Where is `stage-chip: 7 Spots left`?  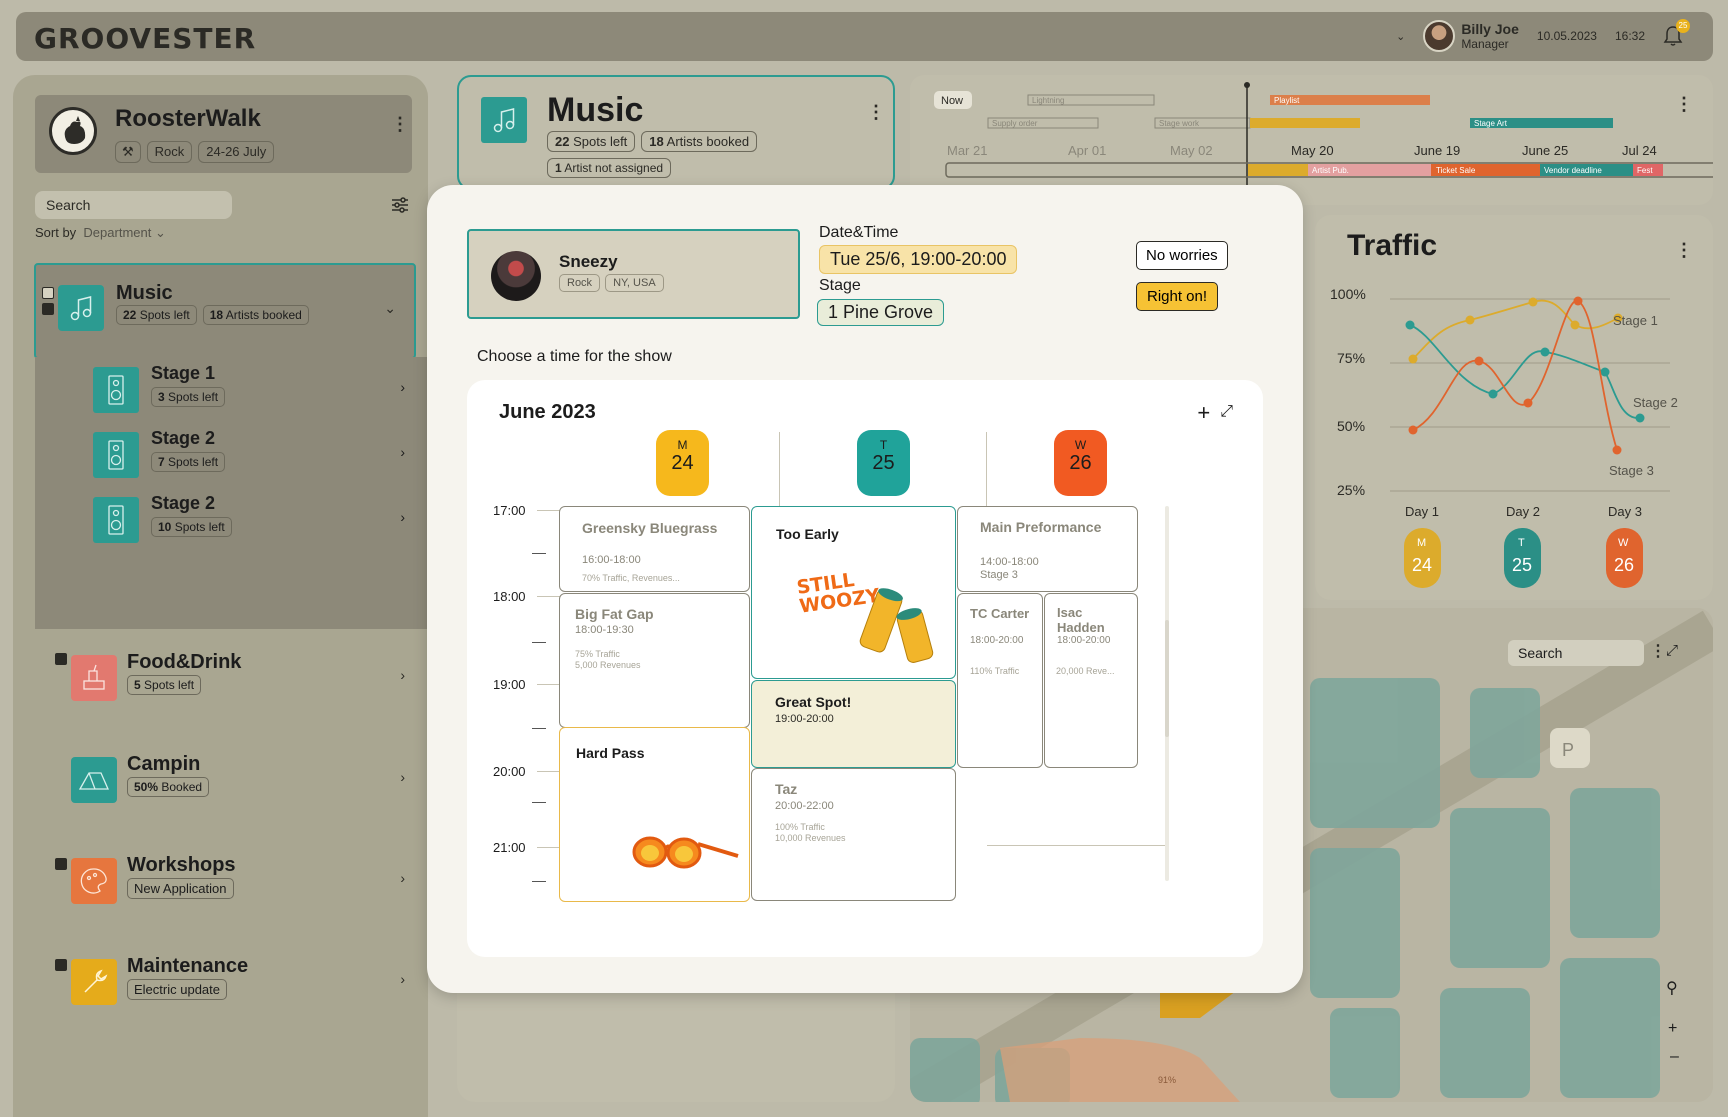 stage-chip: 7 Spots left is located at coordinates (188, 462).